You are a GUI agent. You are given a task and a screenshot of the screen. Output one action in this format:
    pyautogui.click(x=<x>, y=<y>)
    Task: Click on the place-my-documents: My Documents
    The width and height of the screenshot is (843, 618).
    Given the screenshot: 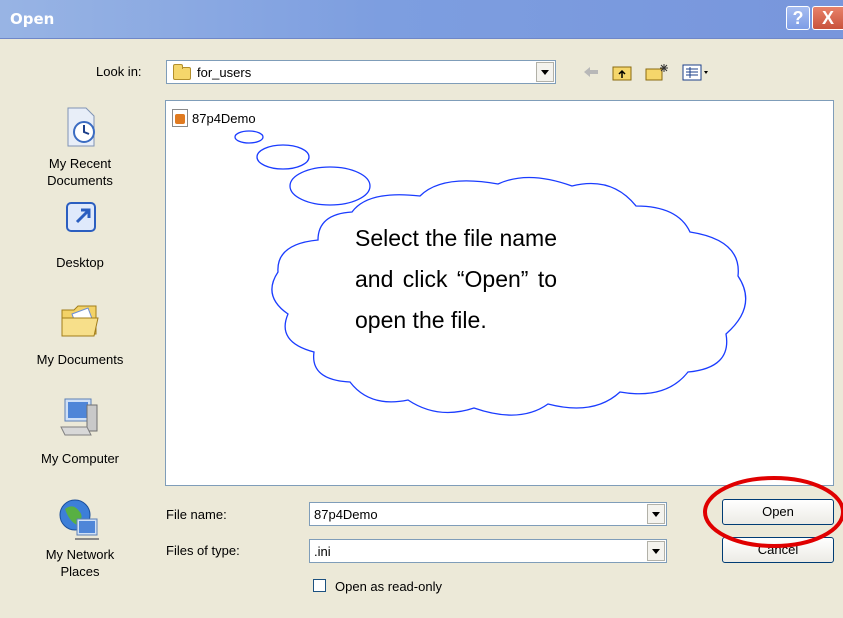 What is the action you would take?
    pyautogui.click(x=80, y=333)
    